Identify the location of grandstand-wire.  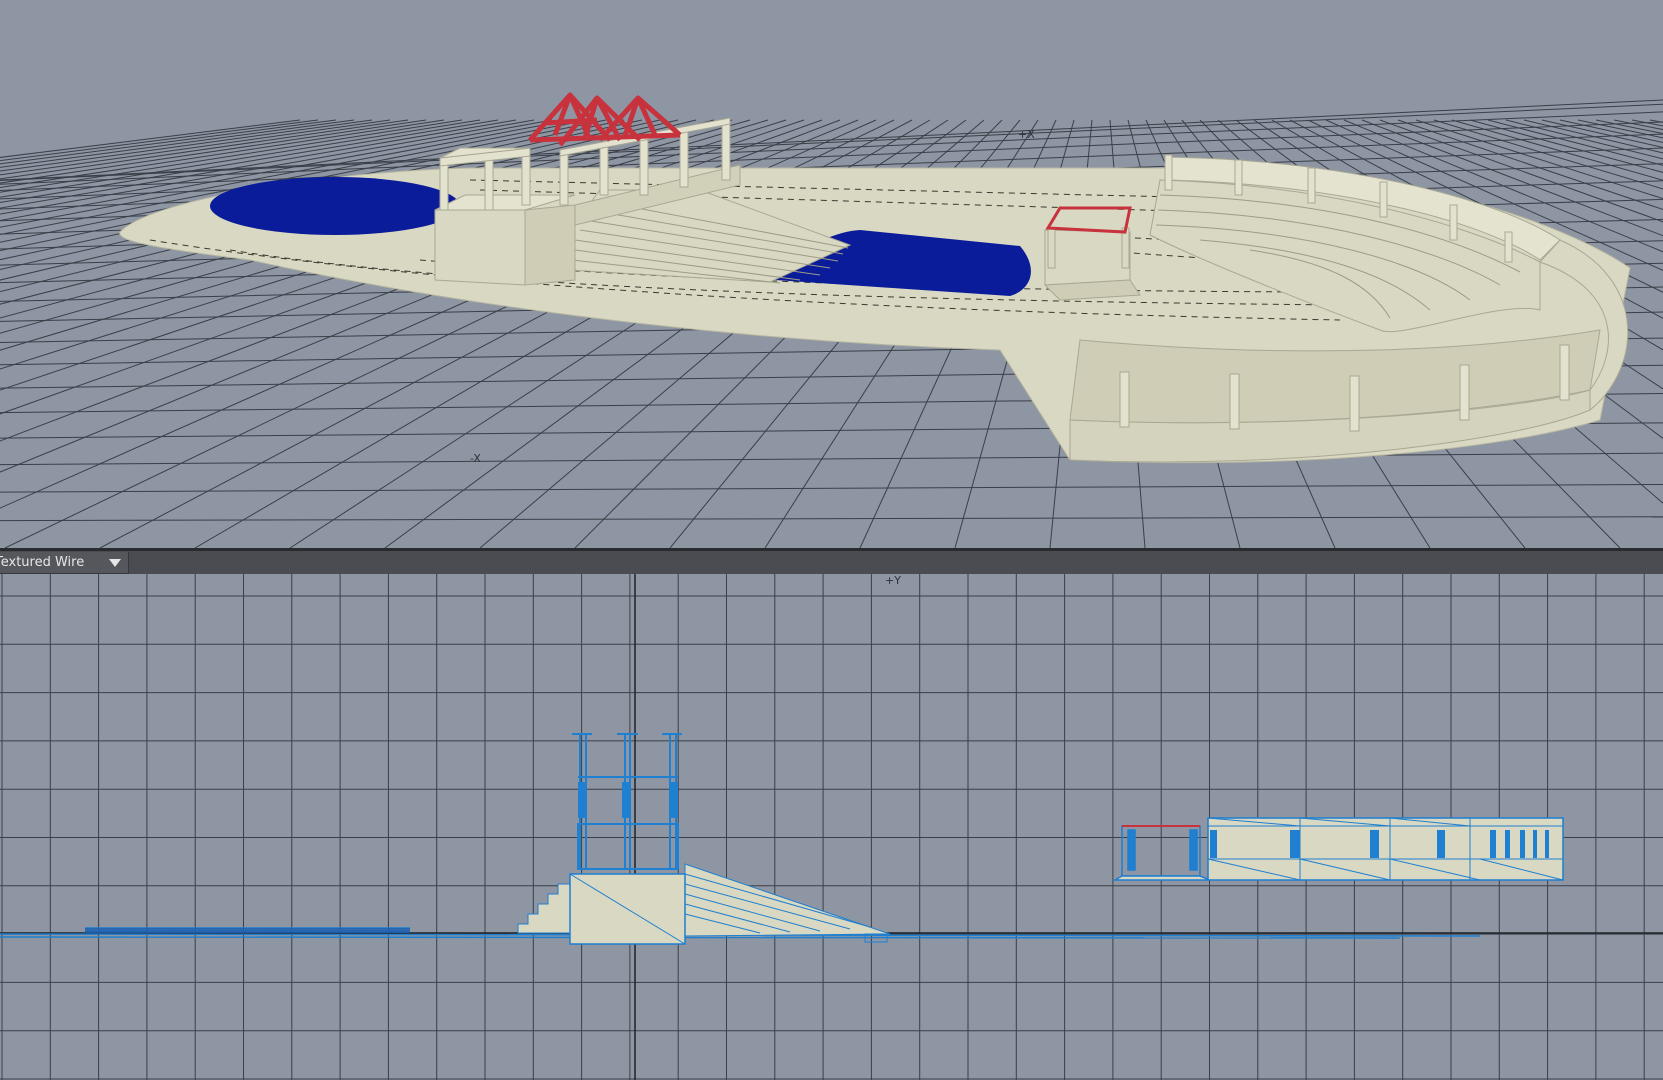
(704, 904).